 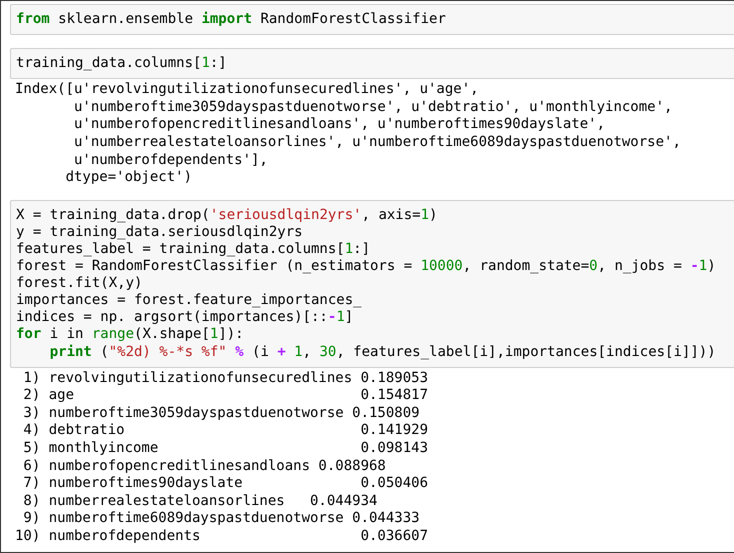 What do you see at coordinates (222, 537) in the screenshot?
I see `output-line: 10) numberofdependents 0.036607` at bounding box center [222, 537].